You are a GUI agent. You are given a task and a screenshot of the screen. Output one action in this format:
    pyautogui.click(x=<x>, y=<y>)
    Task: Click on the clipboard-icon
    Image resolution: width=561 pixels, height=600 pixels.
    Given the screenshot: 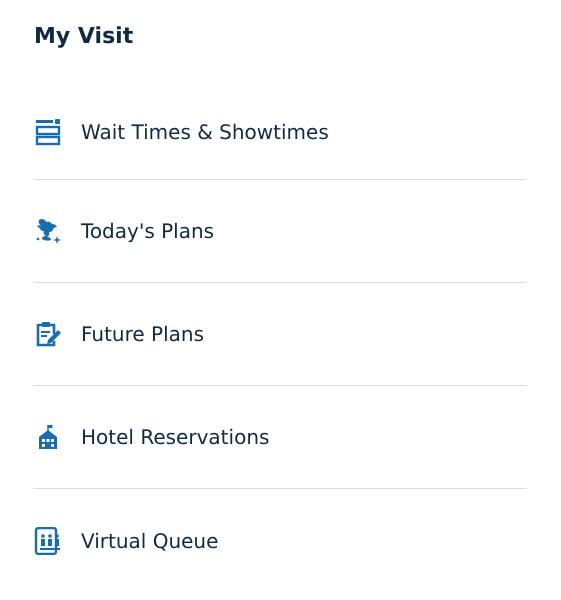 What is the action you would take?
    pyautogui.click(x=48, y=334)
    